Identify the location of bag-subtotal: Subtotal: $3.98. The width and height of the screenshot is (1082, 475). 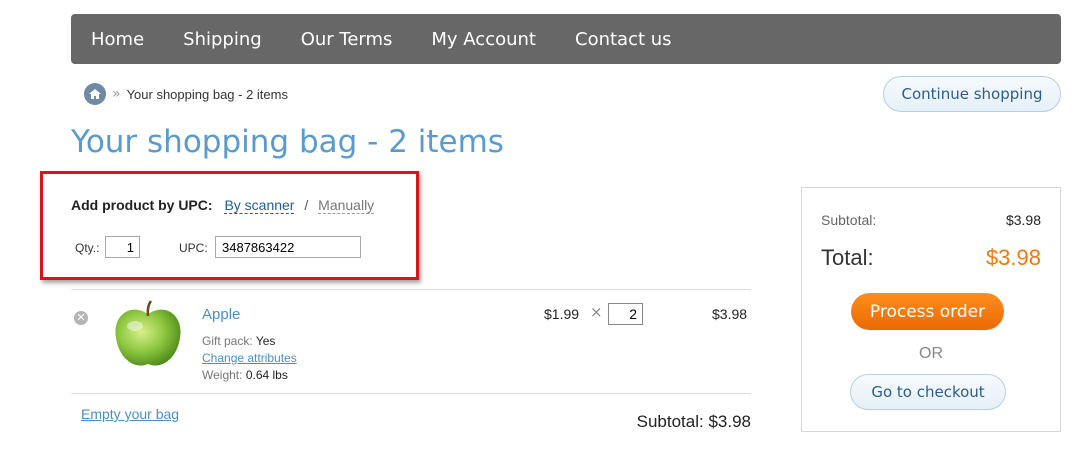
(693, 421).